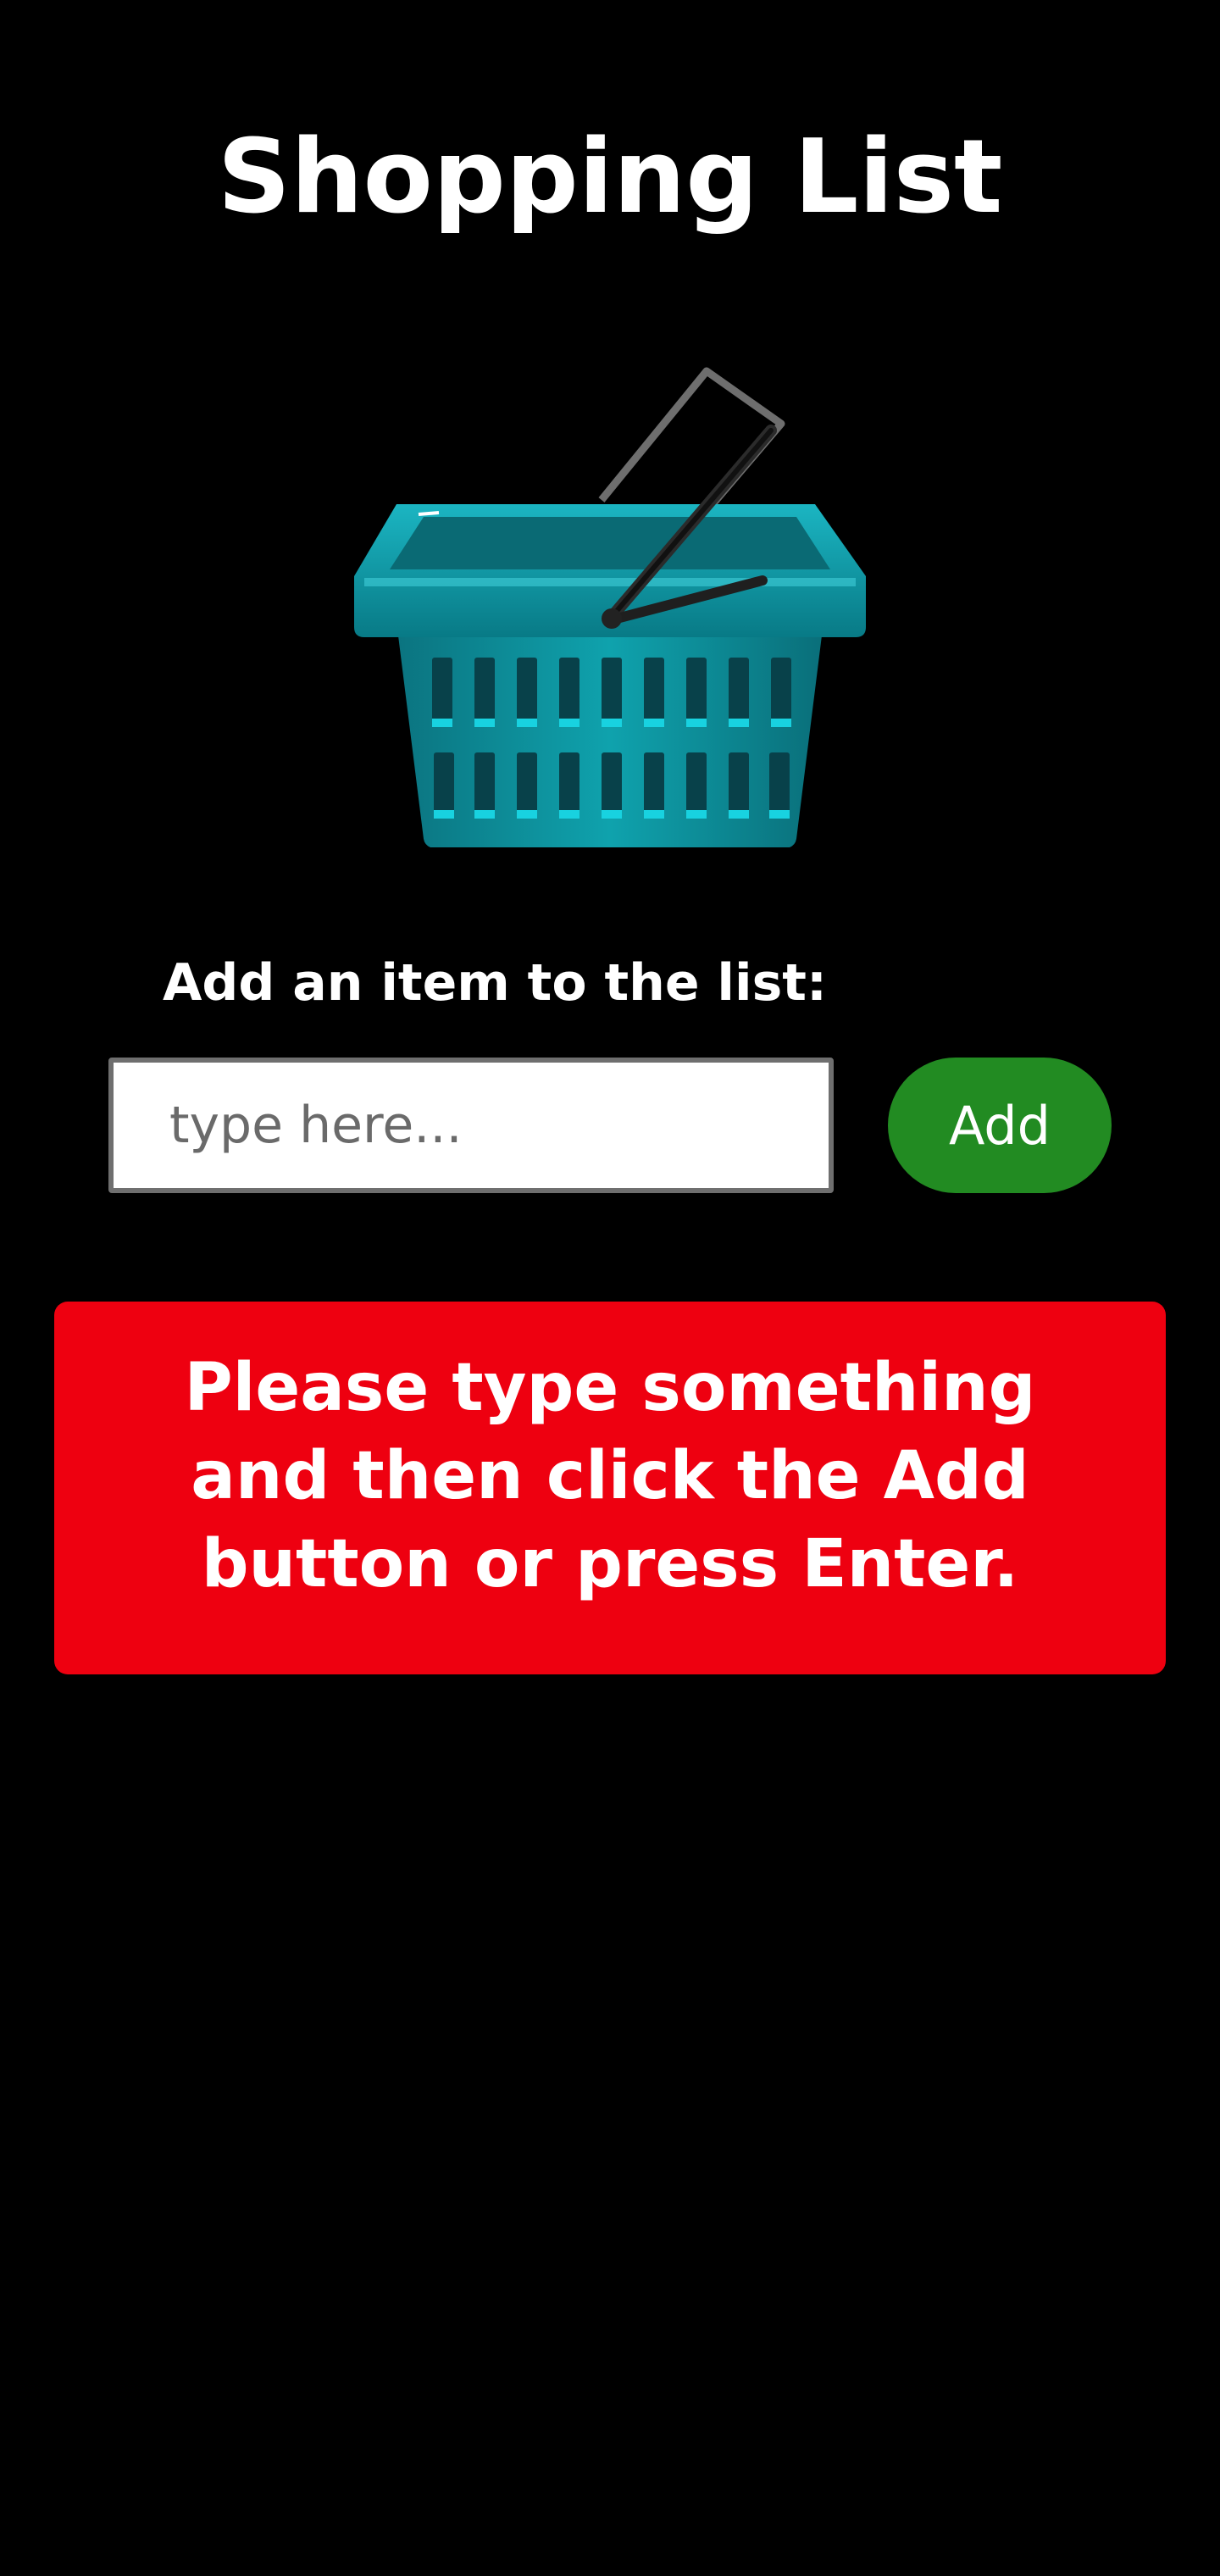 Image resolution: width=1220 pixels, height=2576 pixels. Describe the element at coordinates (610, 177) in the screenshot. I see `page-title: Shopping List` at that location.